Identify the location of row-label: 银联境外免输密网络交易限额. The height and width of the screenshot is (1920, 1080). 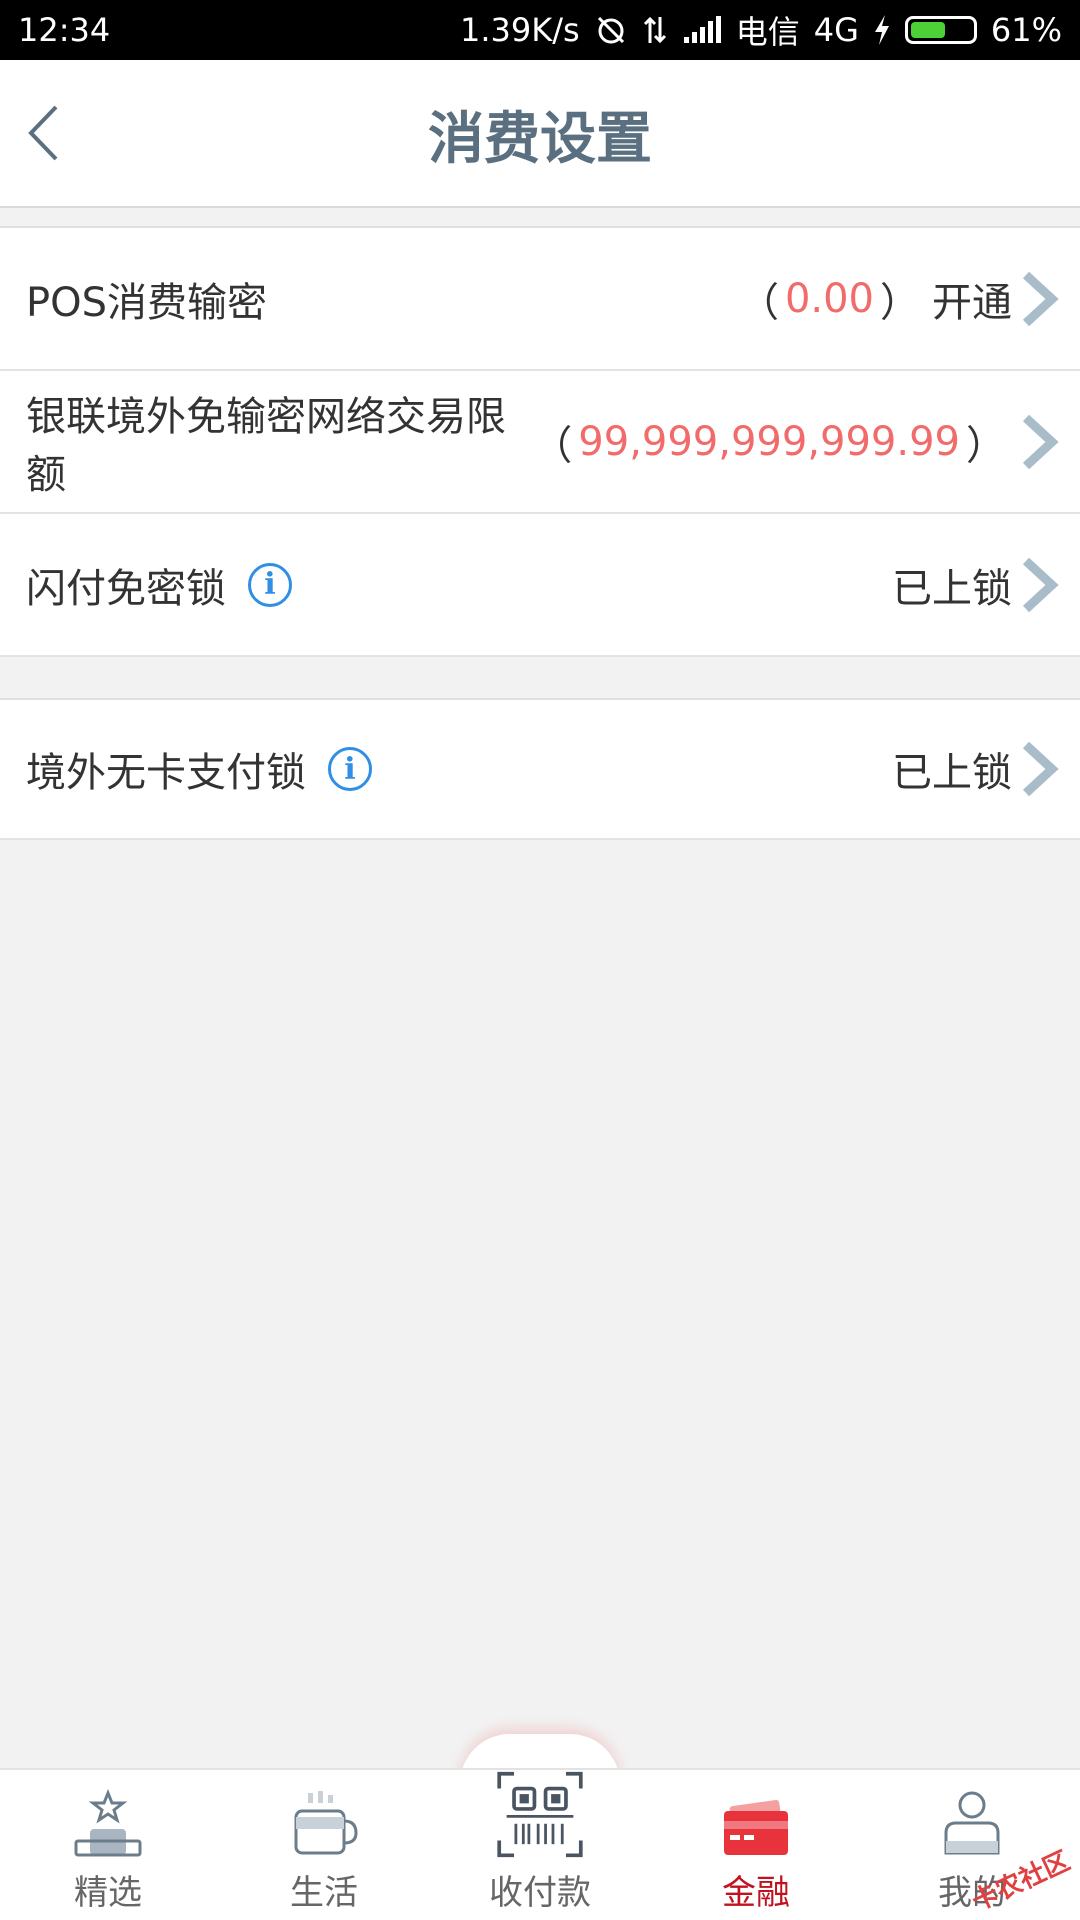
(266, 445).